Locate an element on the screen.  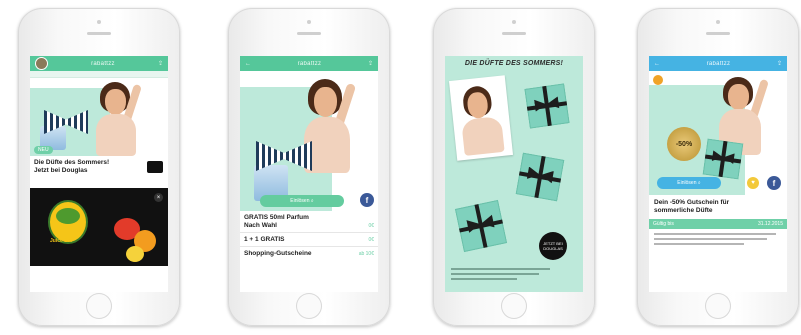
offer-row-1: GRATIS 50ml Parfum Nach Wahl 0€ is located at coordinates (309, 221).